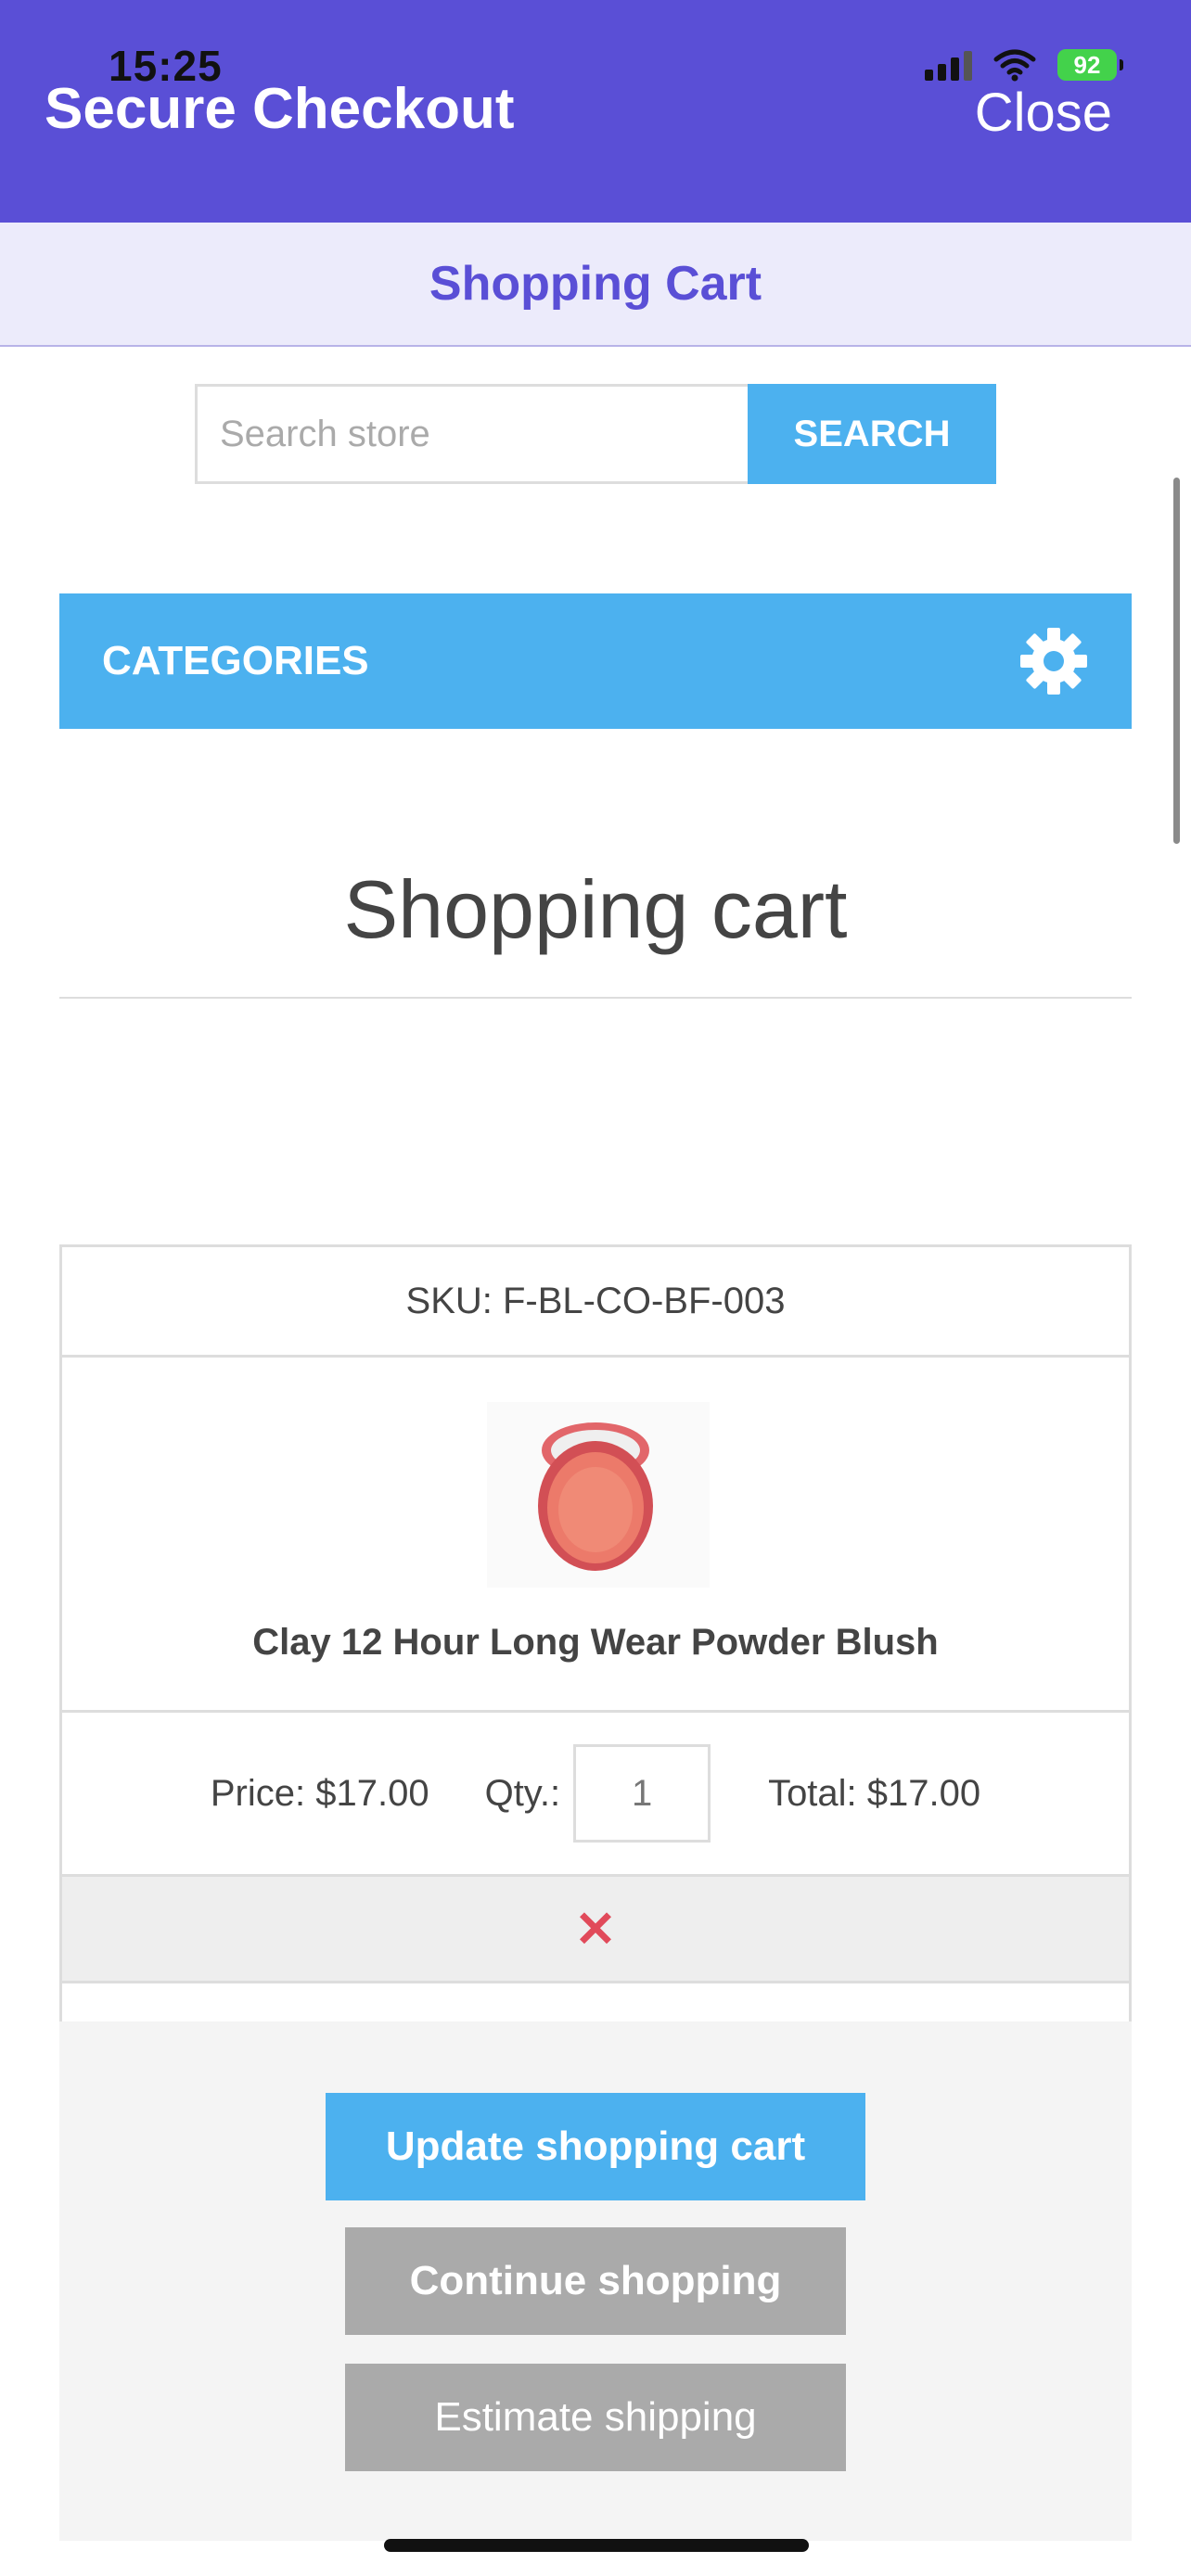 This screenshot has height=2576, width=1191. I want to click on page-title: Shopping cart, so click(595, 909).